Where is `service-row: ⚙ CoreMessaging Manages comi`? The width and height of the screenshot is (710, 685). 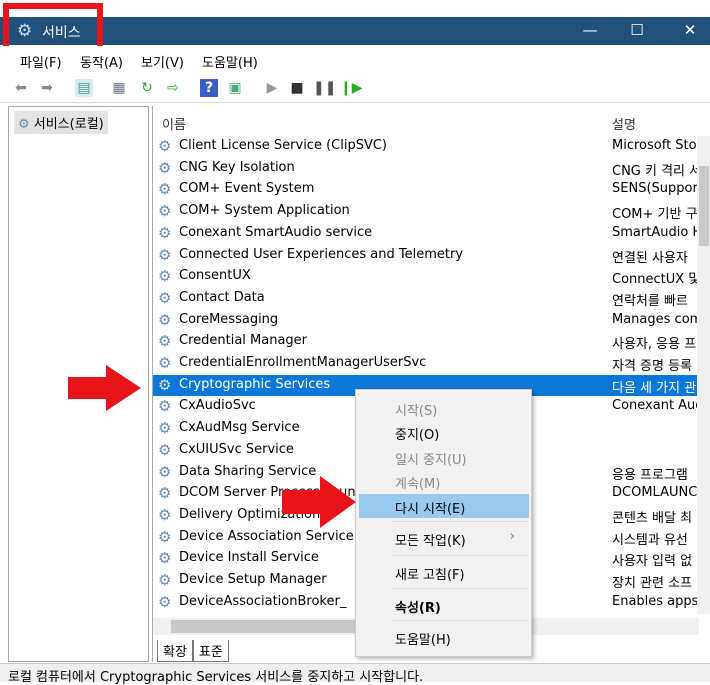 service-row: ⚙ CoreMessaging Manages comi is located at coordinates (426, 320).